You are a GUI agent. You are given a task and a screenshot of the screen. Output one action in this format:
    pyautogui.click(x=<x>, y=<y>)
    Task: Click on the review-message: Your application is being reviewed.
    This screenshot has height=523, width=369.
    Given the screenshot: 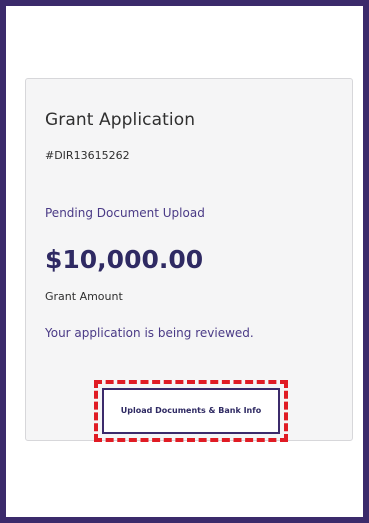 What is the action you would take?
    pyautogui.click(x=149, y=333)
    